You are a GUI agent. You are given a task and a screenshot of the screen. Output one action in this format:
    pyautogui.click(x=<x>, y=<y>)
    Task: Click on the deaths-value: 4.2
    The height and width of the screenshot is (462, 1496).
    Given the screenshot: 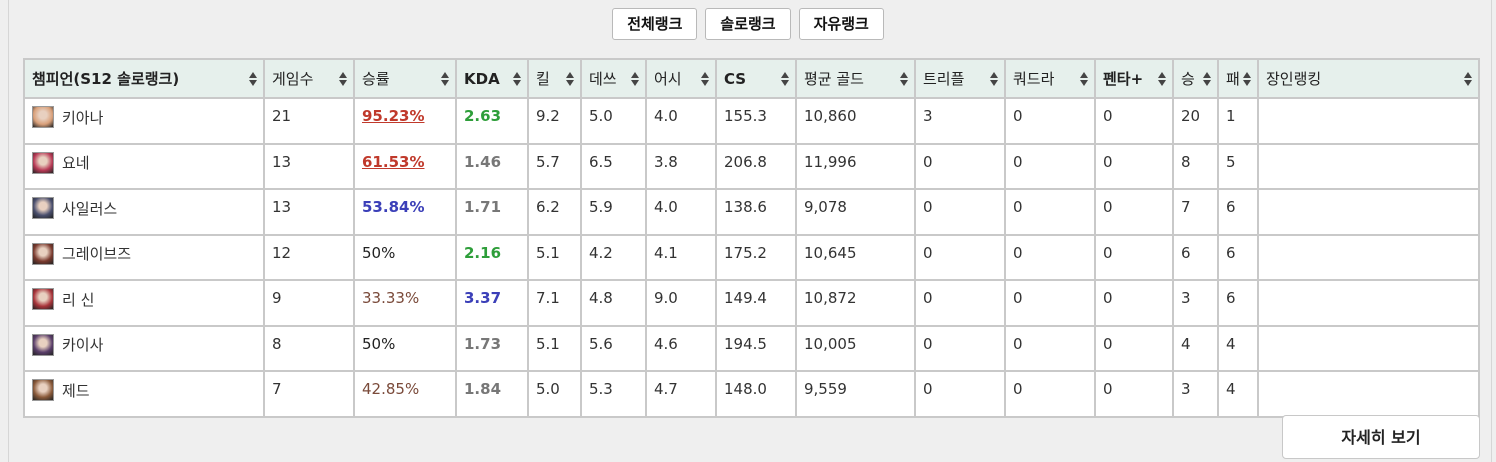 What is the action you would take?
    pyautogui.click(x=601, y=252)
    